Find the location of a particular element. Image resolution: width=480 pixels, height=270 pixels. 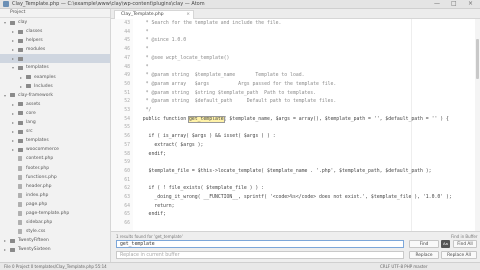

find-all-button: Find All is located at coordinates (465, 244).